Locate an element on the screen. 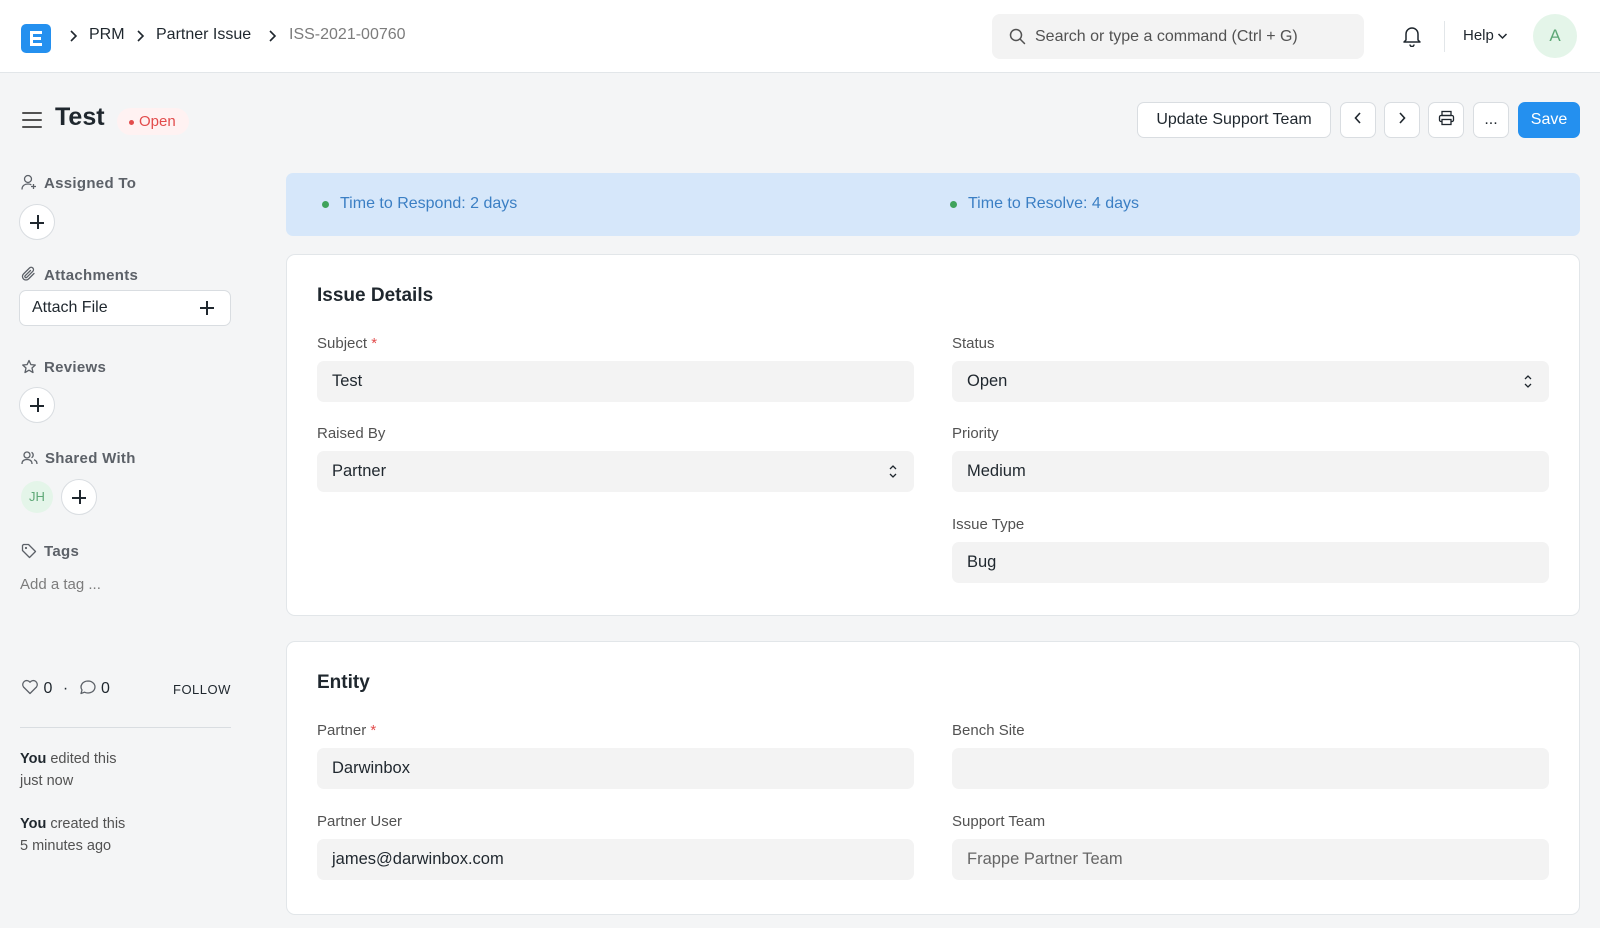 The width and height of the screenshot is (1600, 928). user-icon is located at coordinates (28, 182).